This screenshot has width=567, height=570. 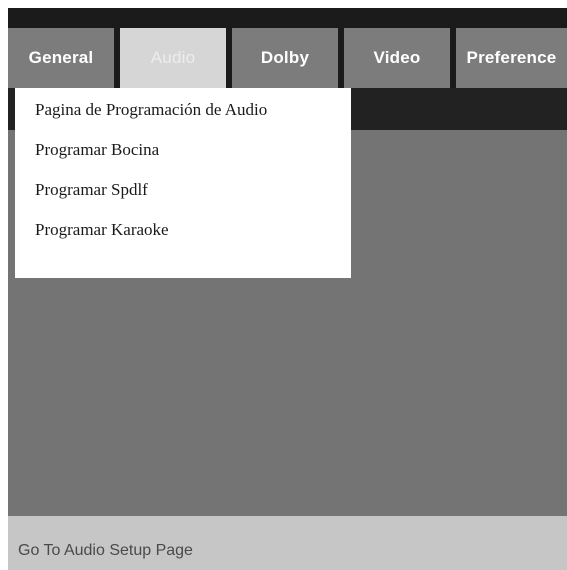 I want to click on tab-bar: General Audio Dolby Video Preference, so click(x=287, y=53).